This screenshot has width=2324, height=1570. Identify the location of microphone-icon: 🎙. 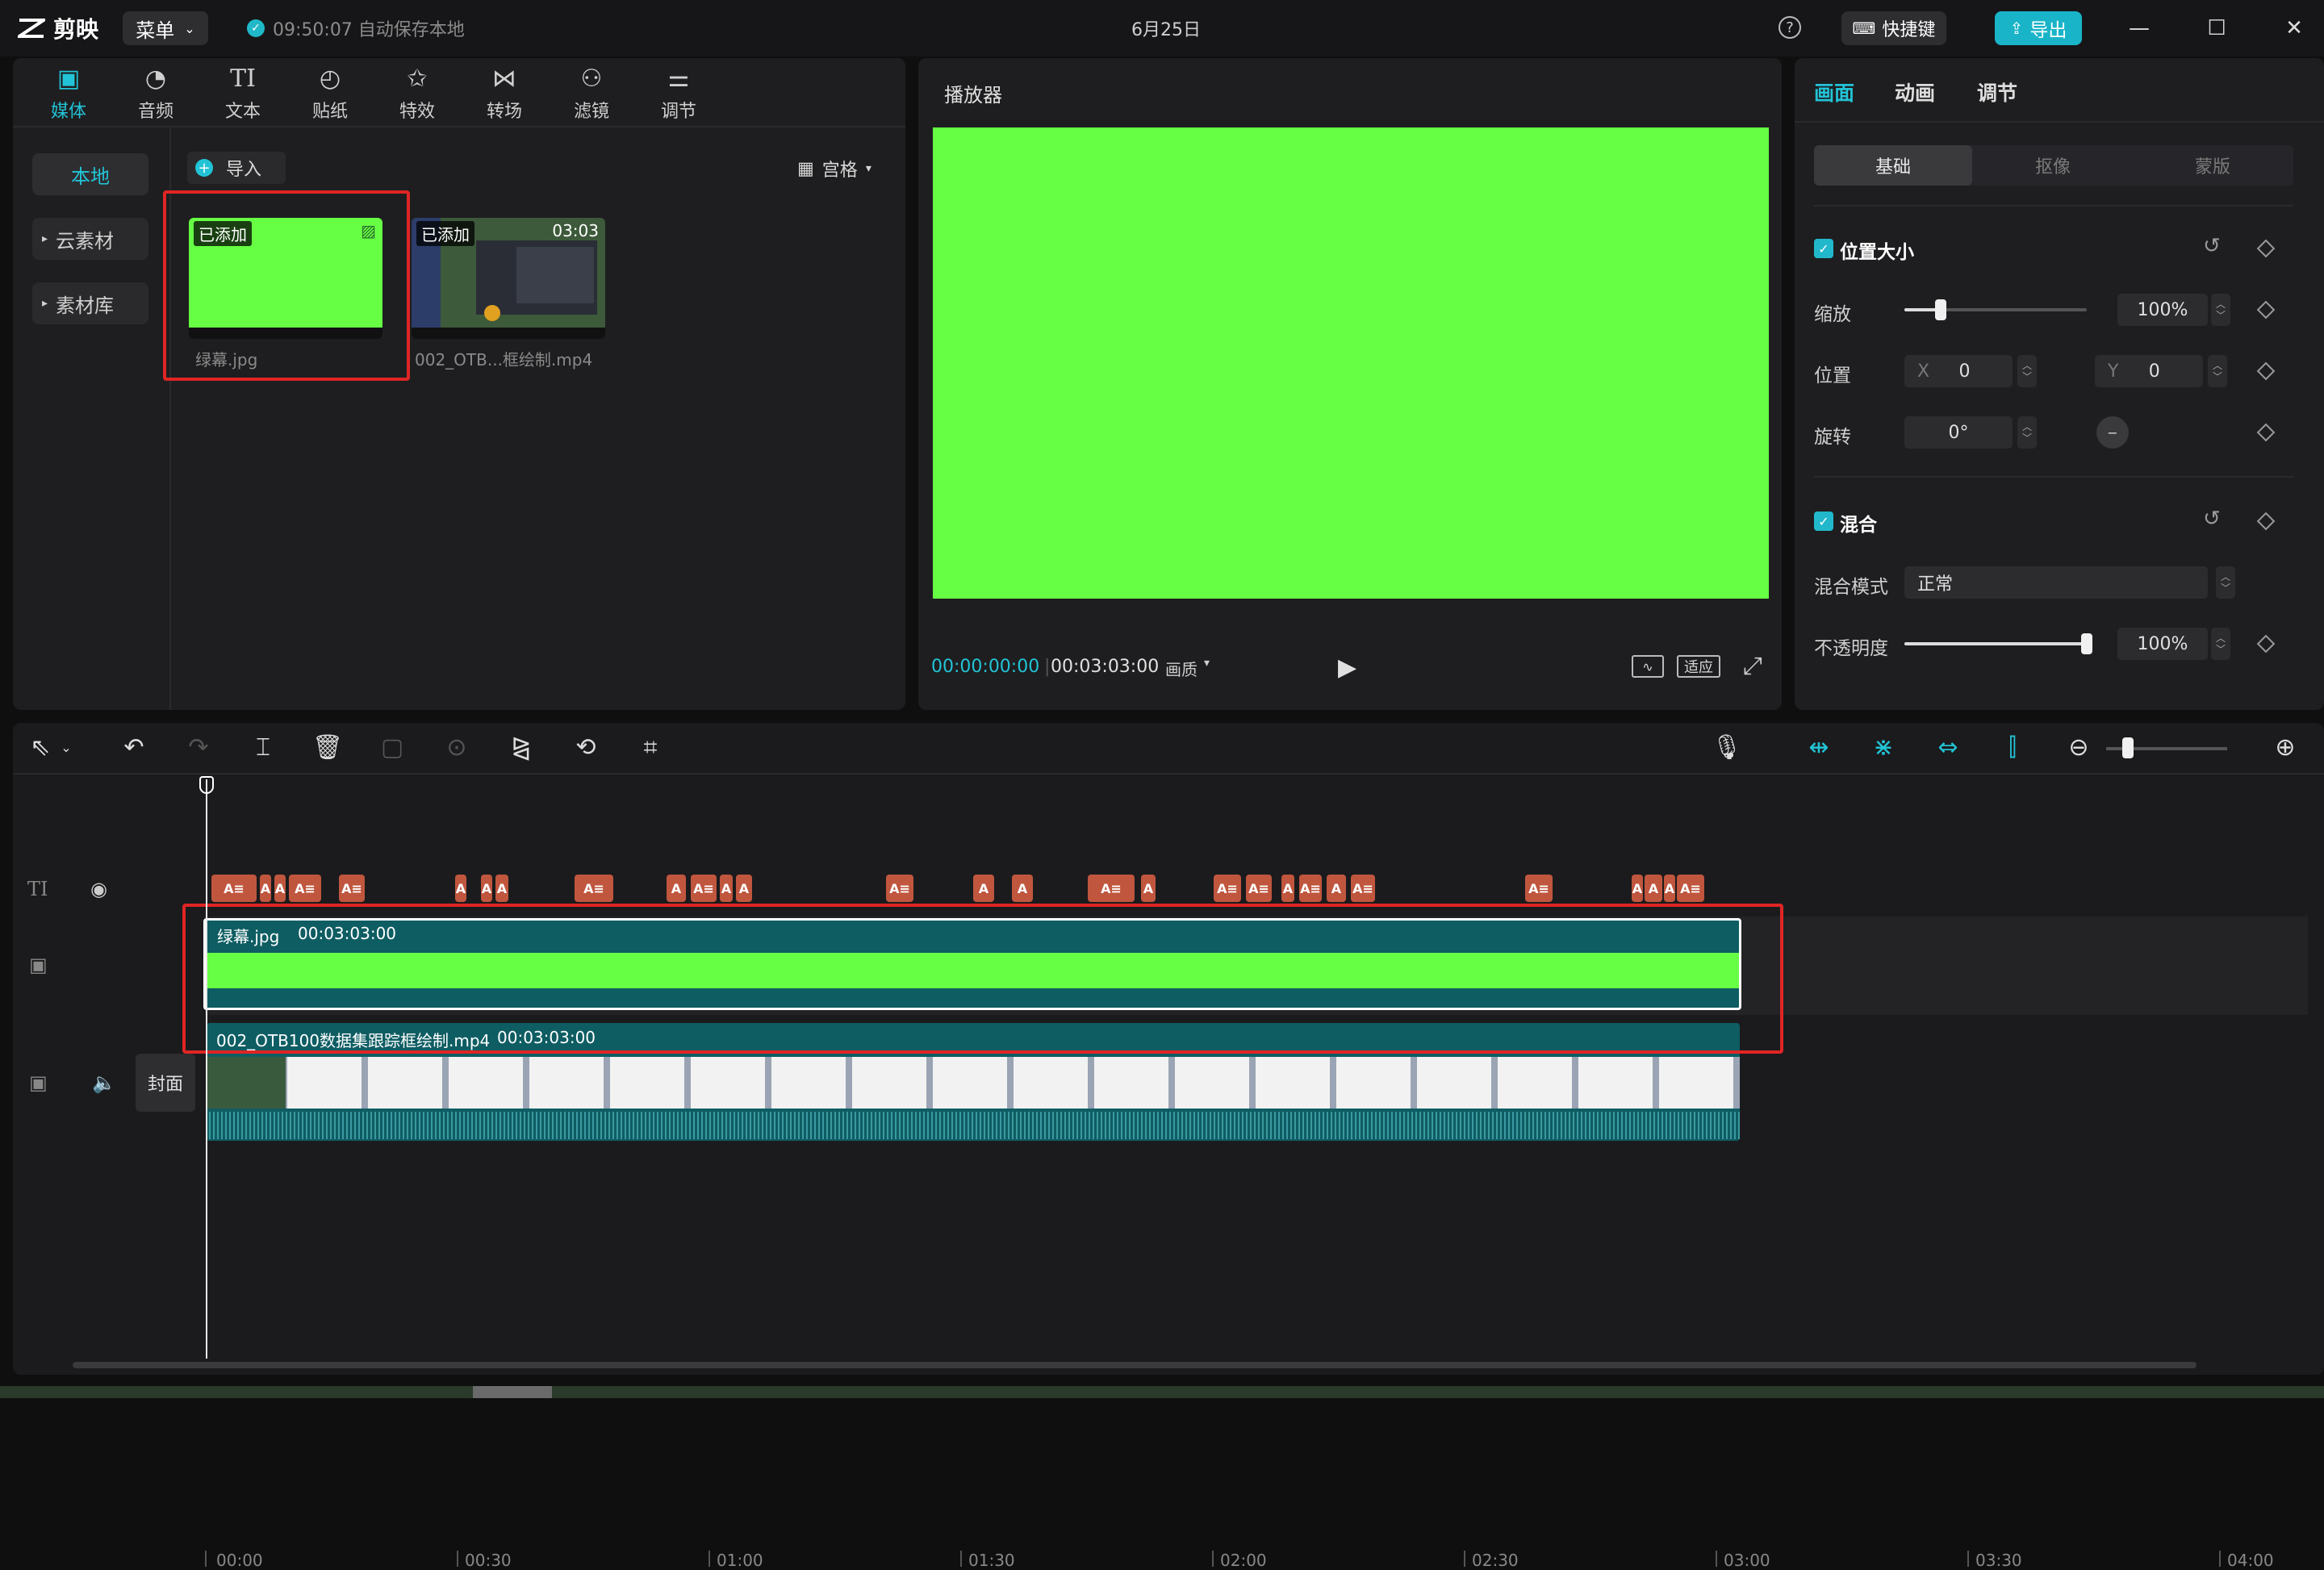
(1727, 747).